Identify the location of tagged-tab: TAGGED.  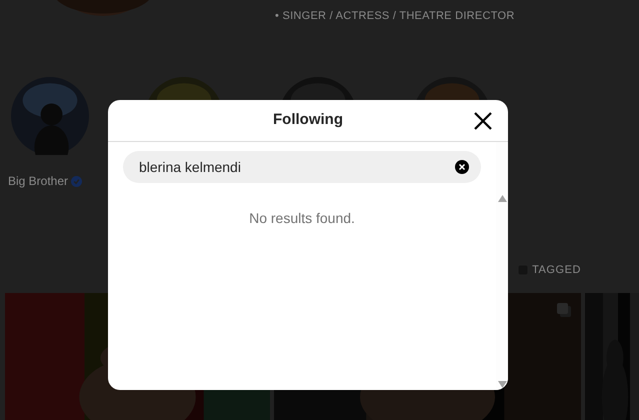
(556, 270).